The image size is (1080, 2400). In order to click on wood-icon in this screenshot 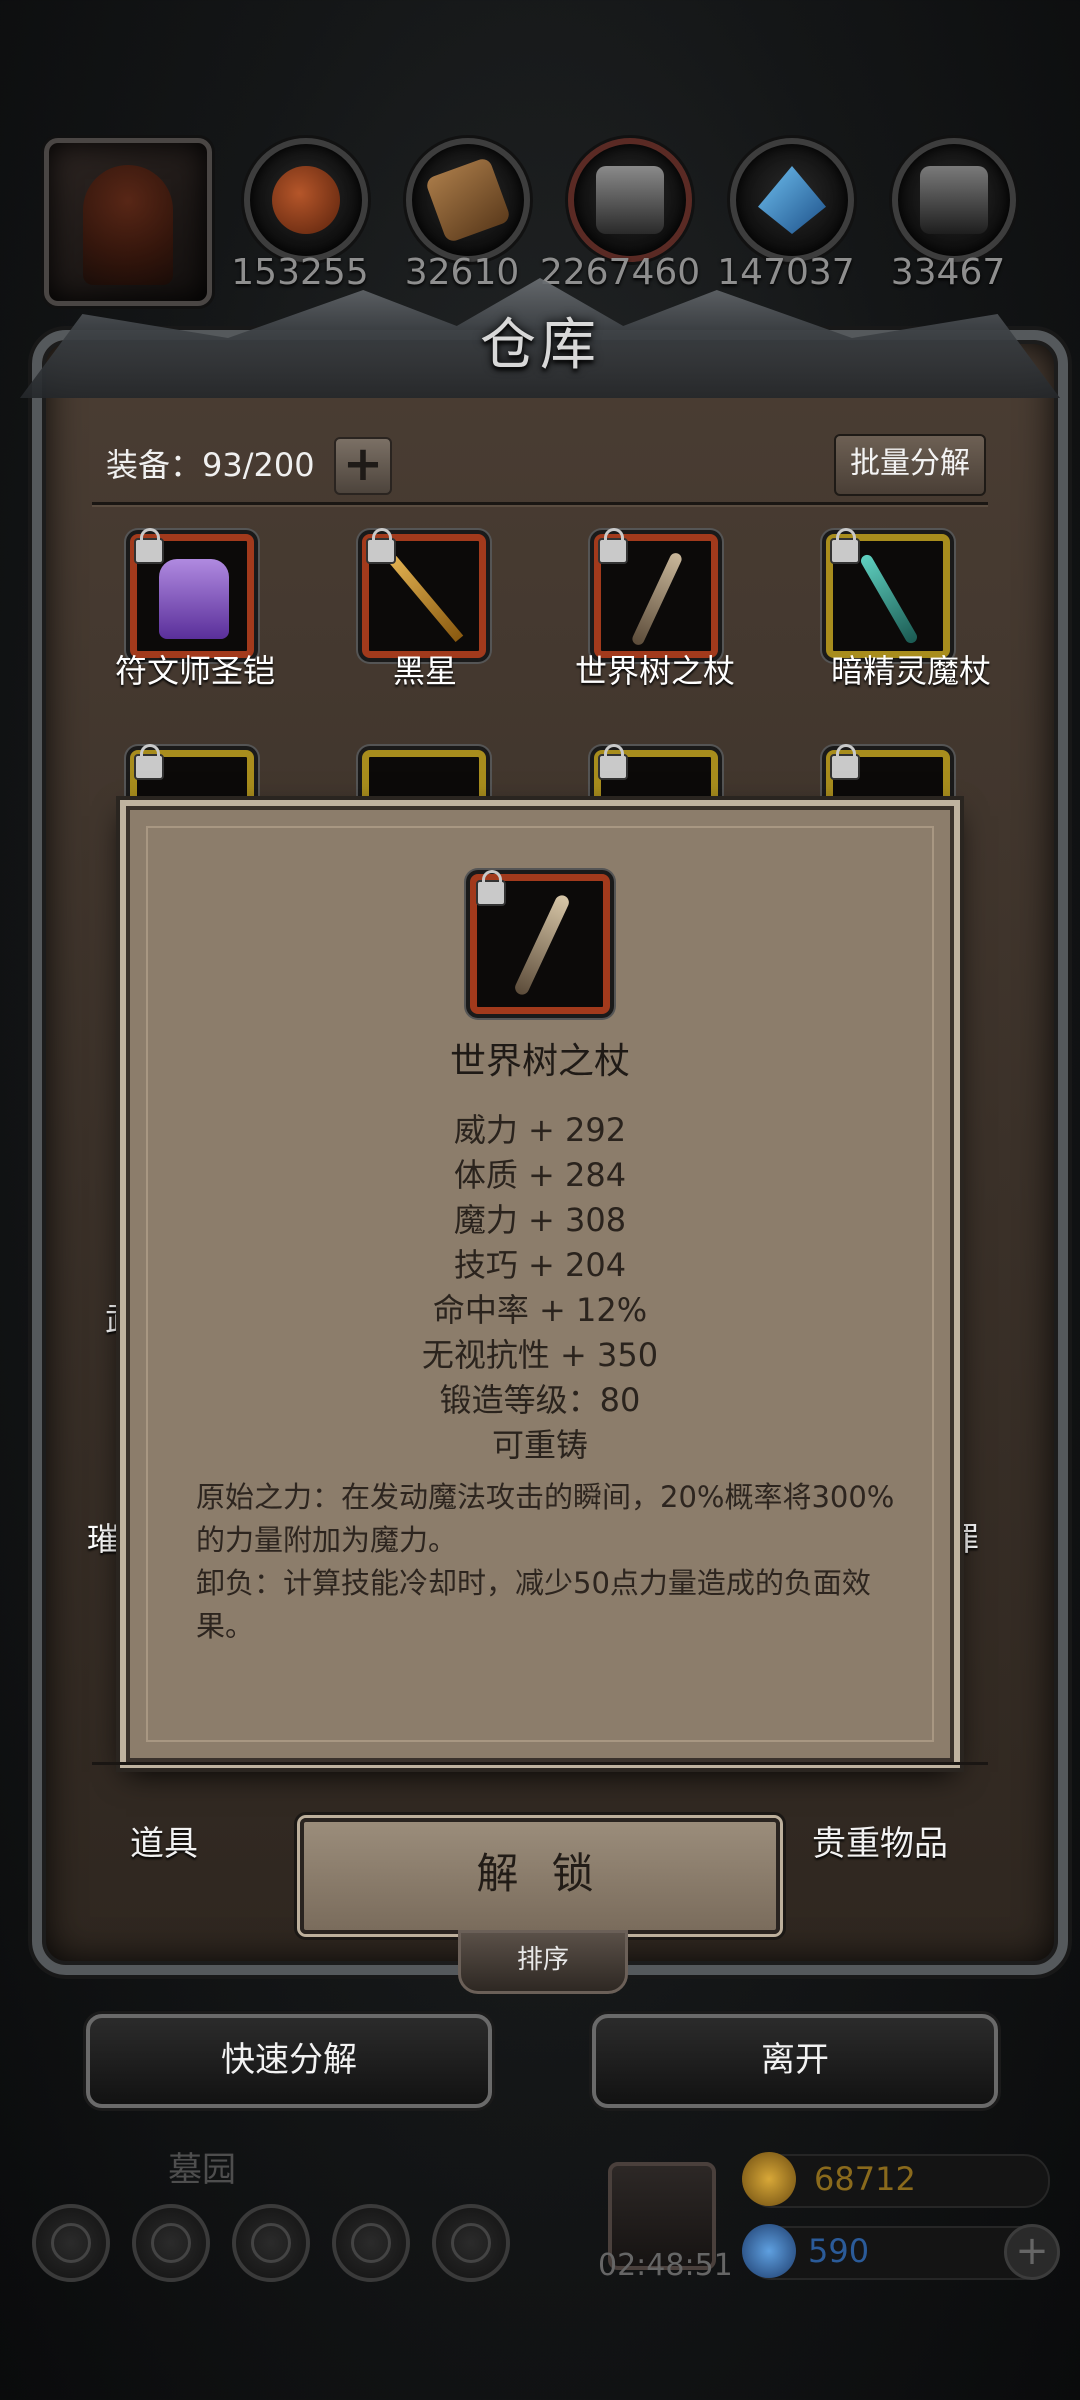, I will do `click(468, 200)`.